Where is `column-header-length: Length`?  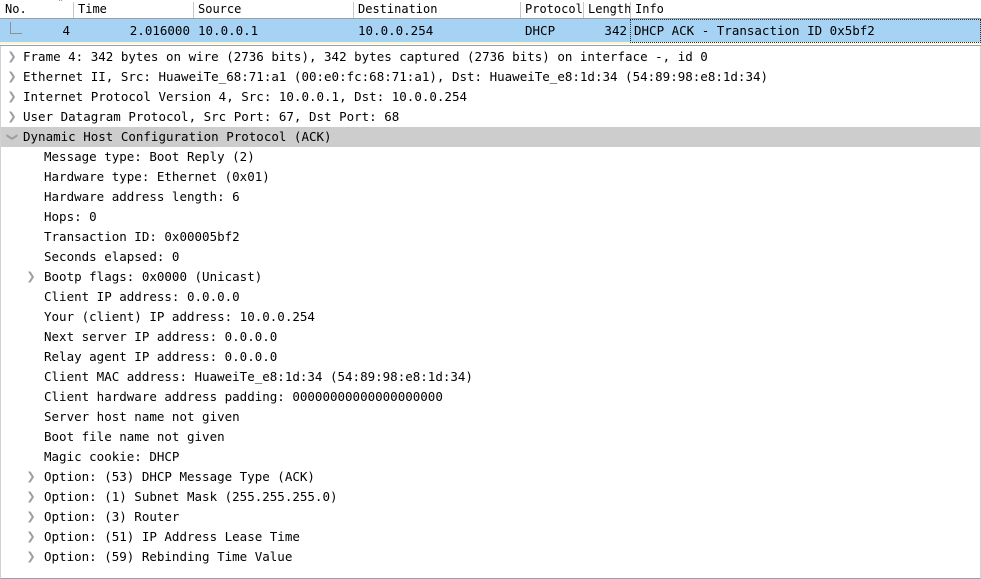 column-header-length: Length is located at coordinates (606, 9).